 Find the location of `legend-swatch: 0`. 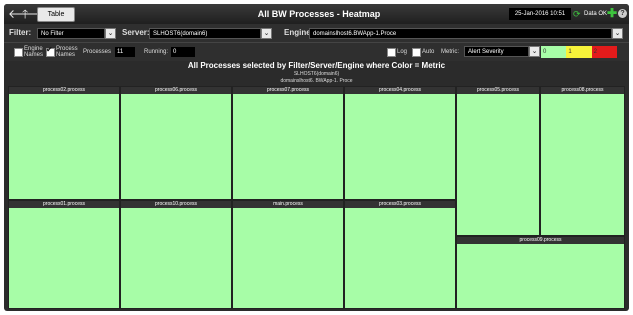

legend-swatch: 0 is located at coordinates (554, 52).